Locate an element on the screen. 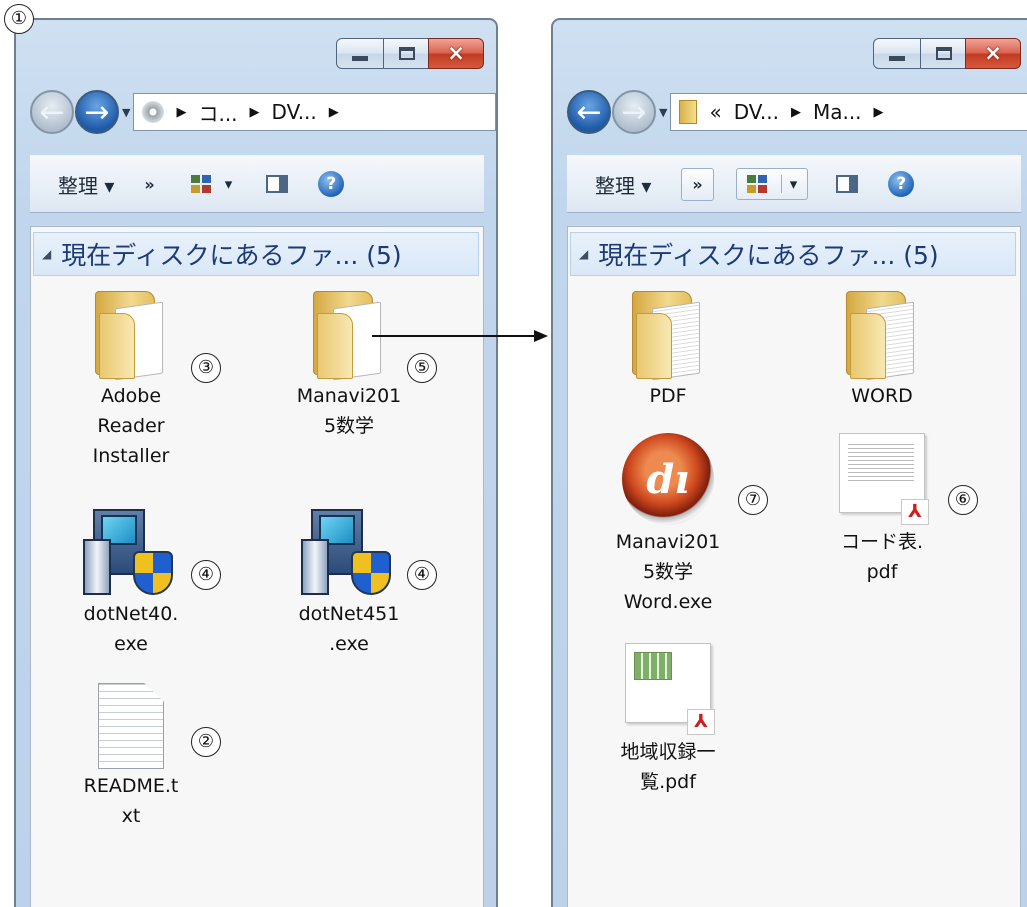 This screenshot has height=907, width=1027. list-item-word-folder: WORD is located at coordinates (882, 351).